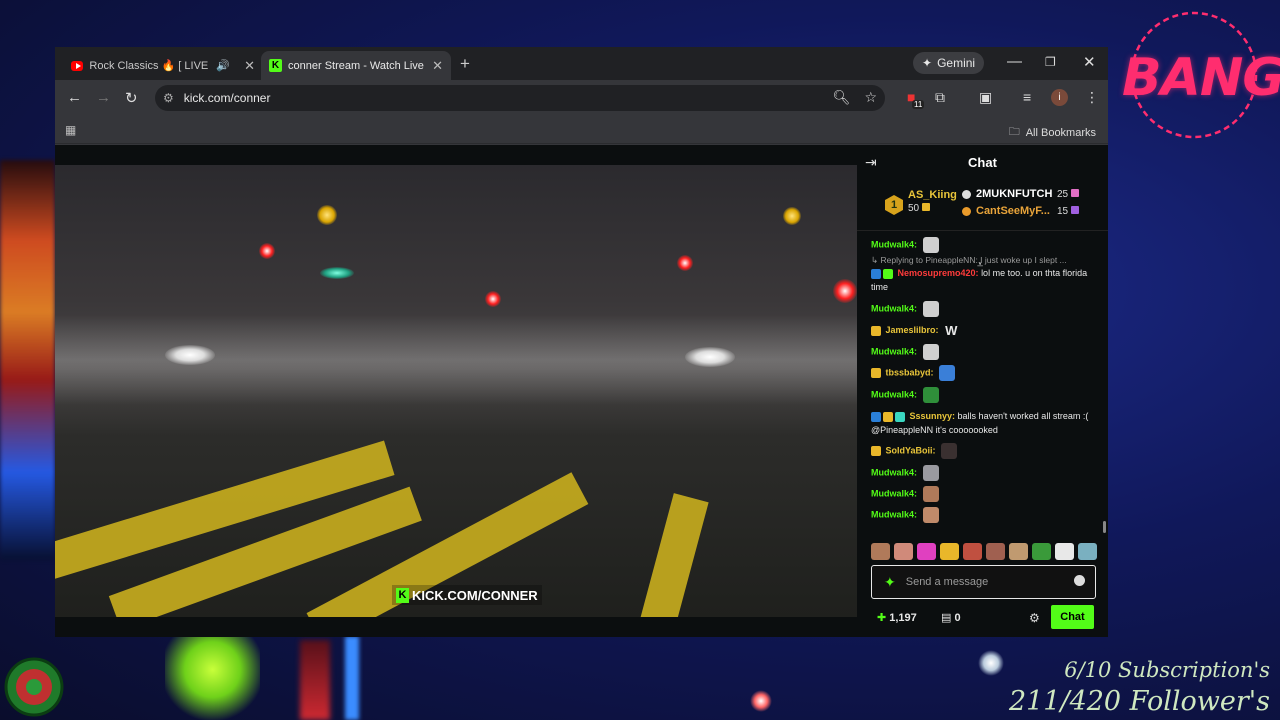 The width and height of the screenshot is (1280, 720). What do you see at coordinates (1027, 97) in the screenshot?
I see `media-controls-icon: ≡` at bounding box center [1027, 97].